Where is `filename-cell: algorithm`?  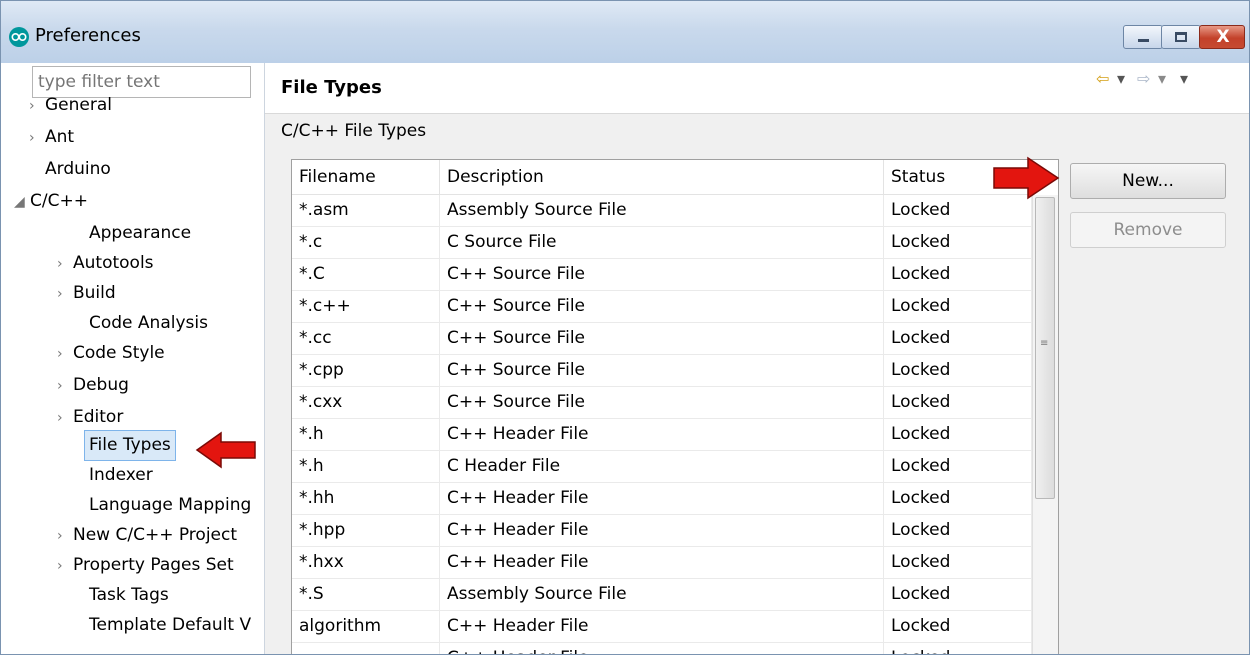
filename-cell: algorithm is located at coordinates (366, 626).